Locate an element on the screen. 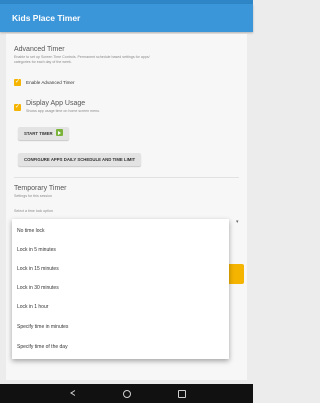 This screenshot has width=320, height=403. divider is located at coordinates (126, 177).